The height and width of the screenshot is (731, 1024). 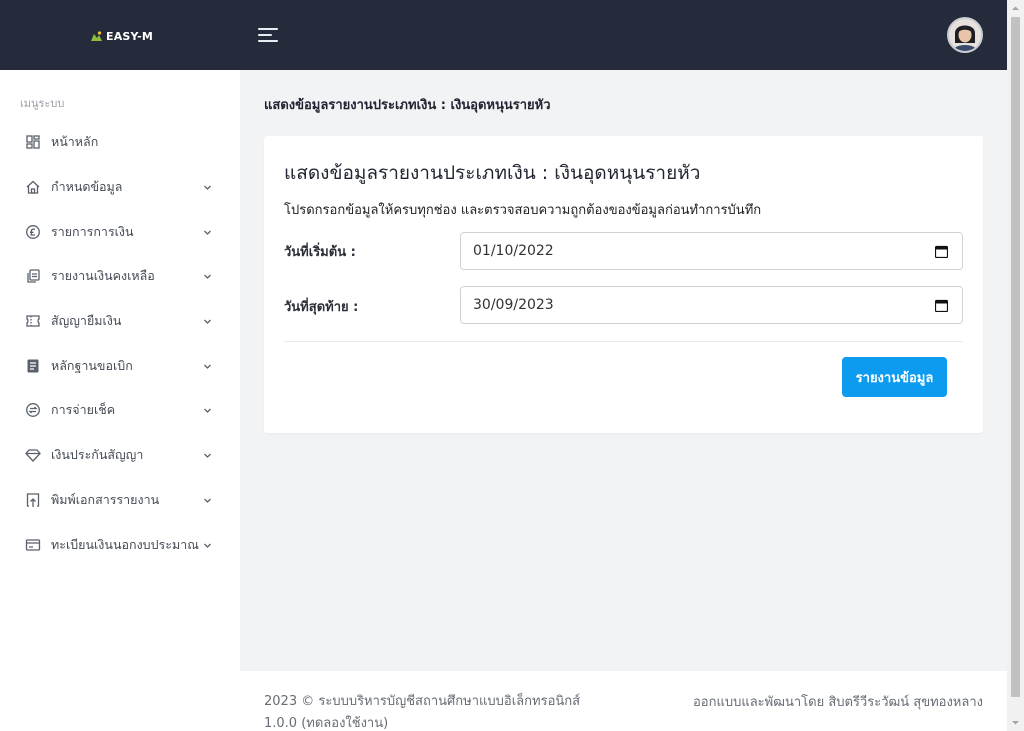 What do you see at coordinates (33, 321) in the screenshot?
I see `ticket-icon` at bounding box center [33, 321].